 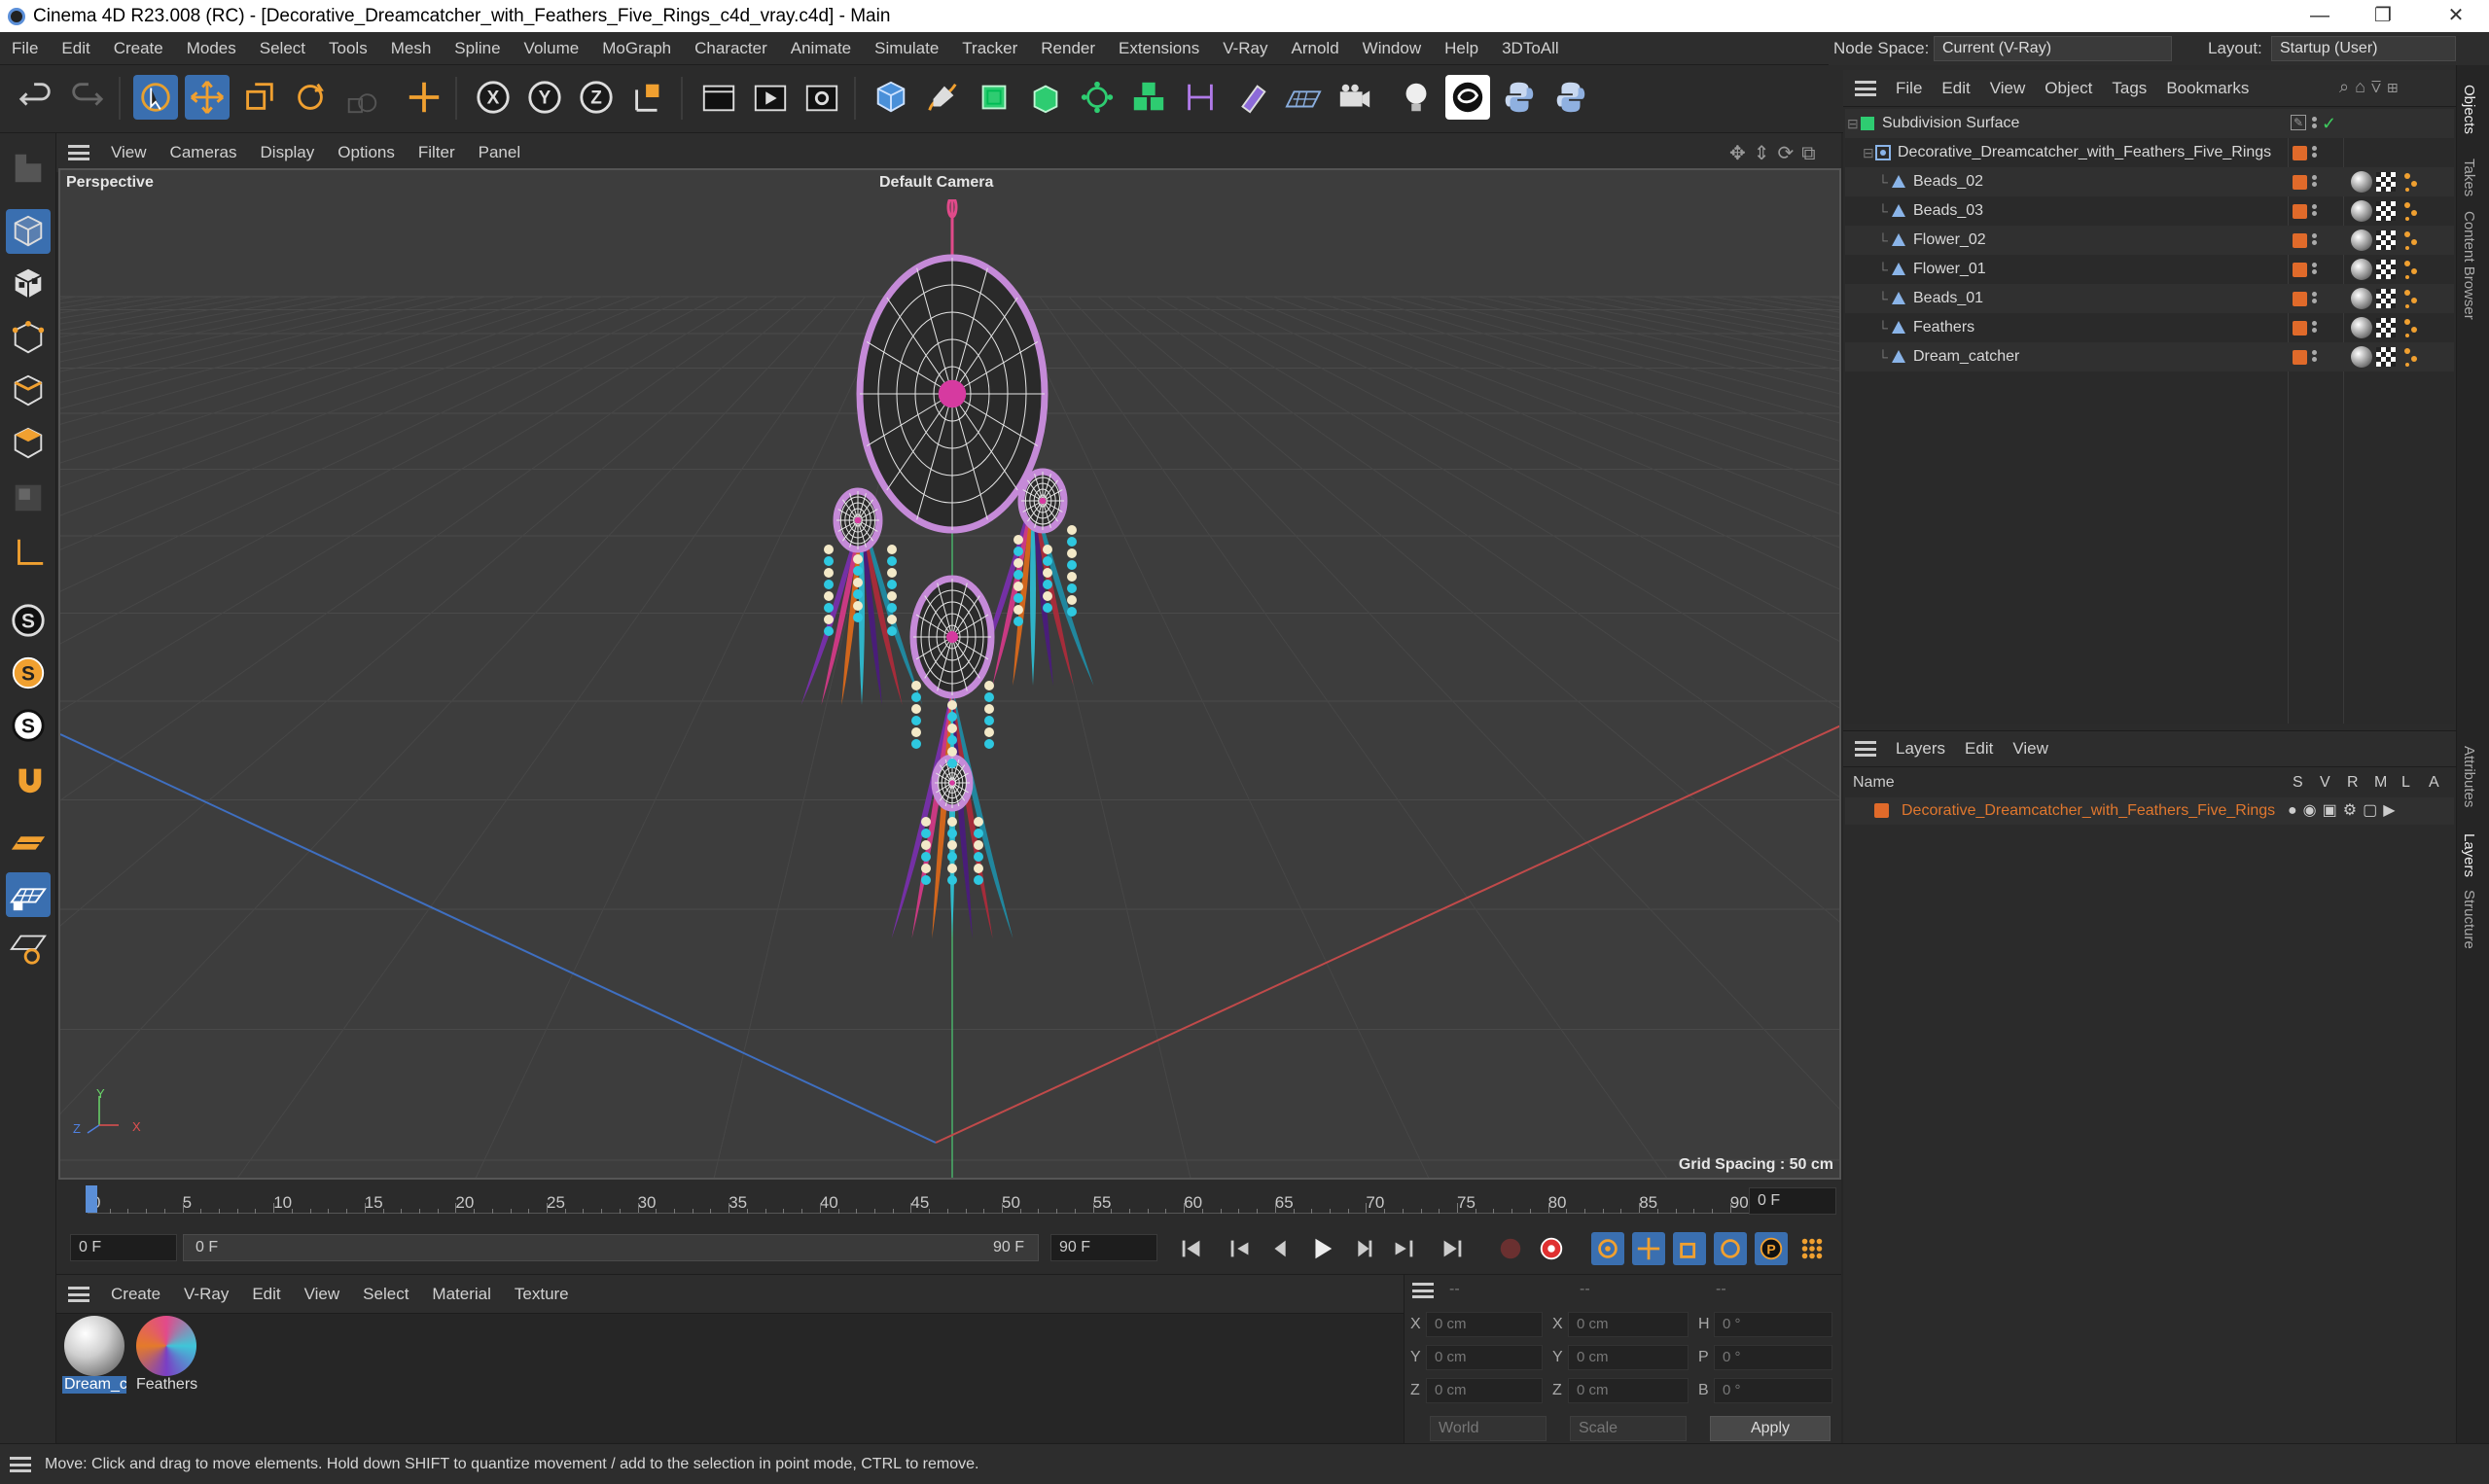 I want to click on layer-toggles: ●◉▣⚙▢▶, so click(x=2344, y=811).